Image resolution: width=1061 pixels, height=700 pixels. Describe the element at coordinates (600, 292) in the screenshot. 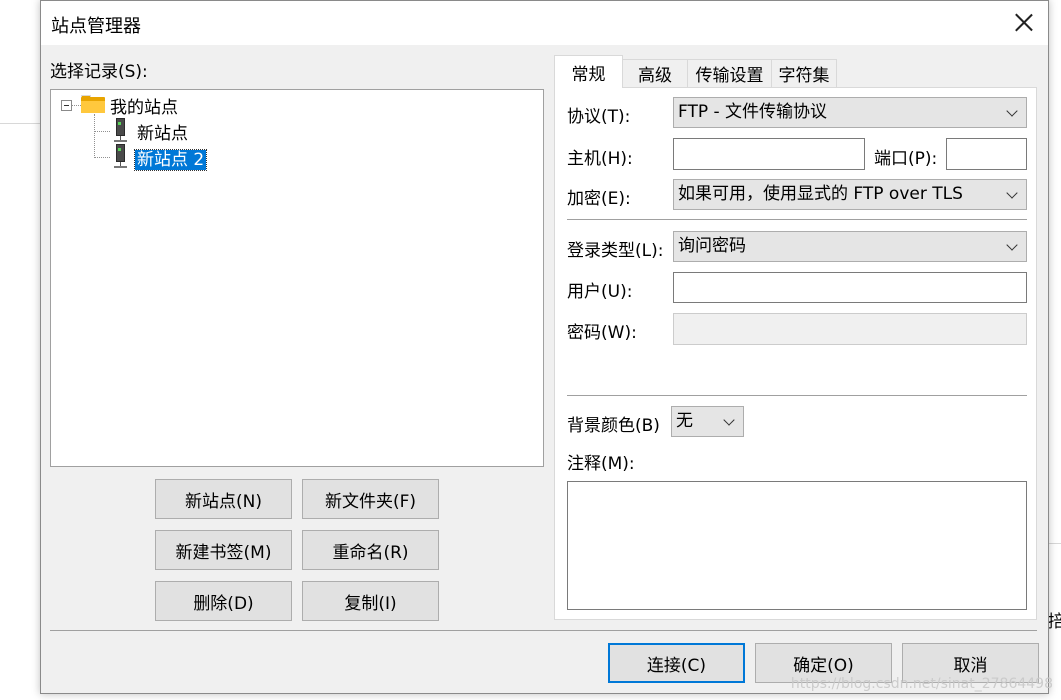

I see `user-label: 用户(U):` at that location.